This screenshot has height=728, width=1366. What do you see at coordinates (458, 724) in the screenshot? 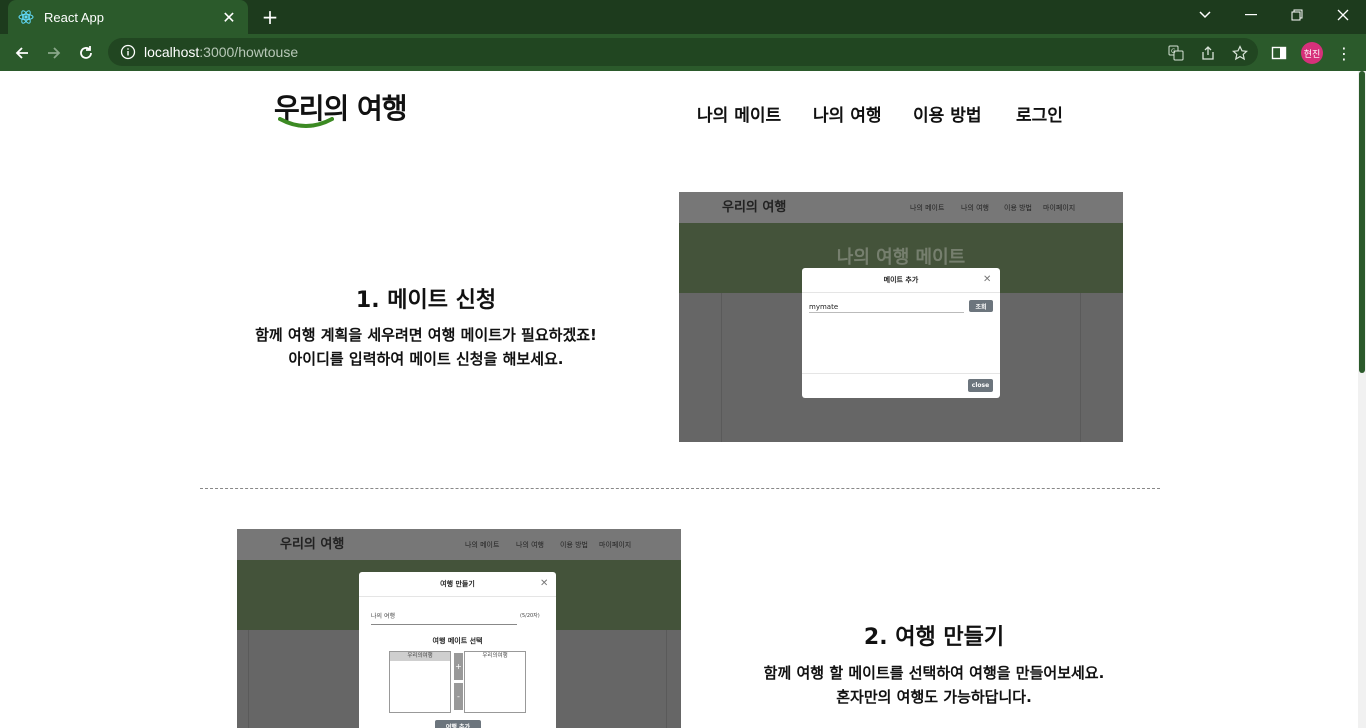
I see `create-trip-button: 여행 추가` at bounding box center [458, 724].